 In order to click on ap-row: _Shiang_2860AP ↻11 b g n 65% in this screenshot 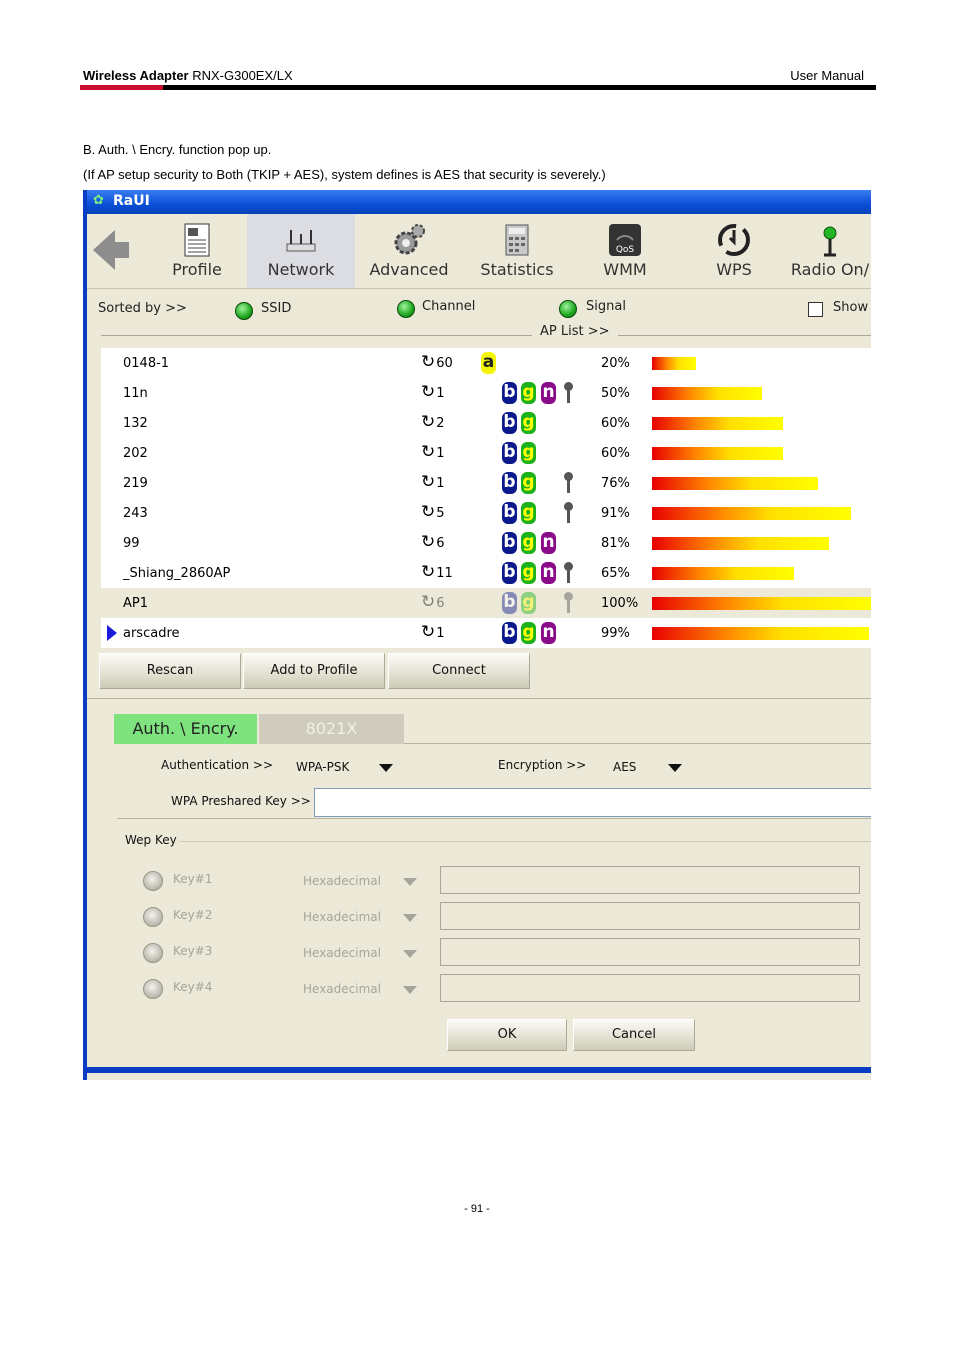, I will do `click(486, 573)`.